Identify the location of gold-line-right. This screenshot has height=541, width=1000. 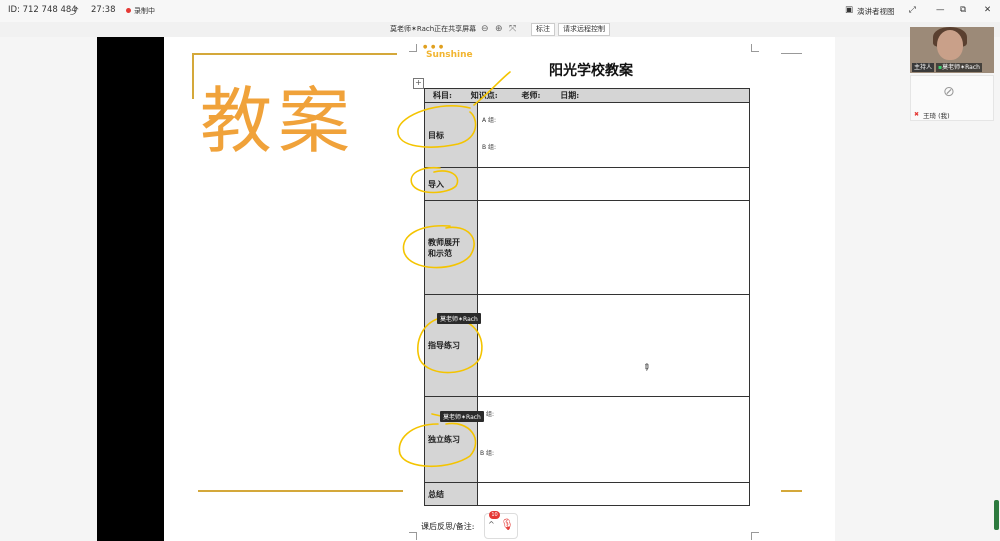
(791, 491).